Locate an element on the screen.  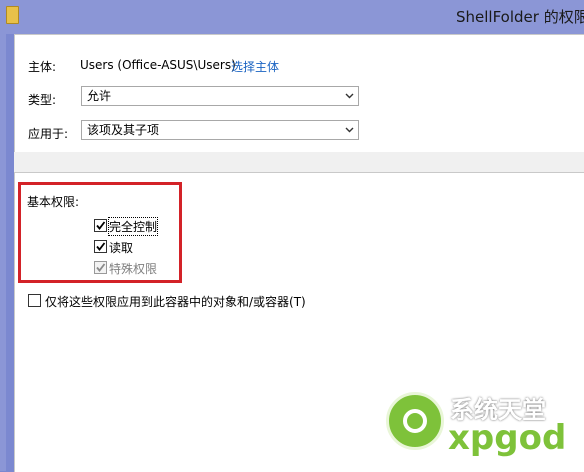
watermark-logo-ring is located at coordinates (415, 421).